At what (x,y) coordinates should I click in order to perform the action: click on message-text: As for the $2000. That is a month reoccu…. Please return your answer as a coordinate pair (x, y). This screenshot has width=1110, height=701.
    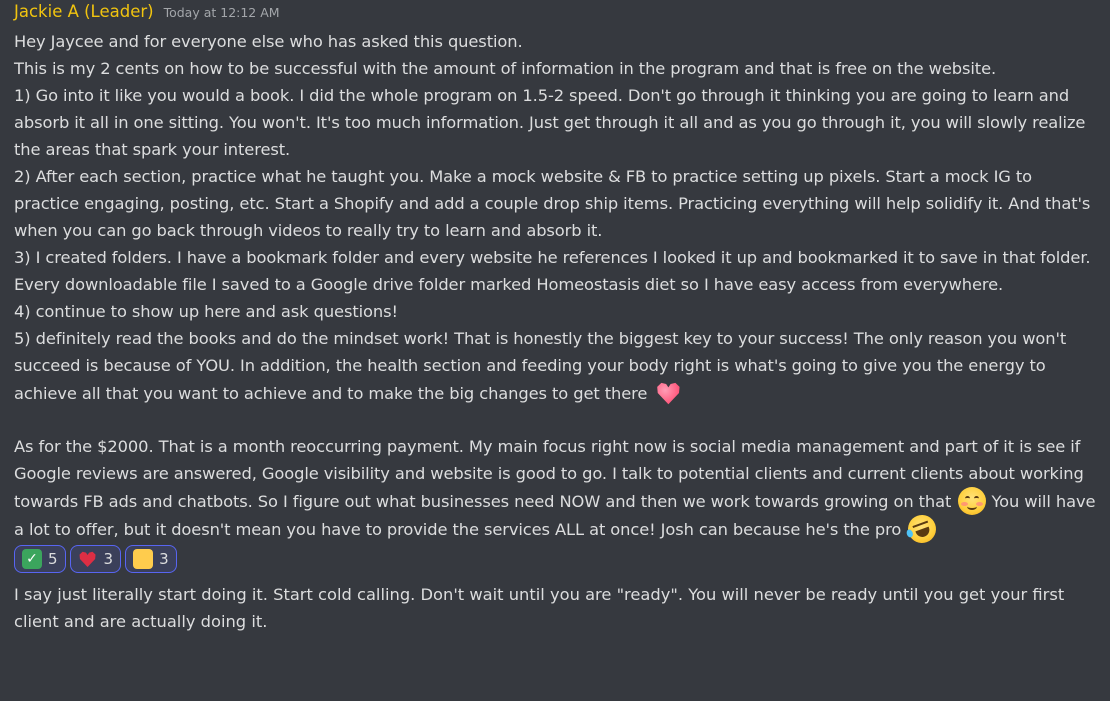
    Looking at the image, I should click on (549, 474).